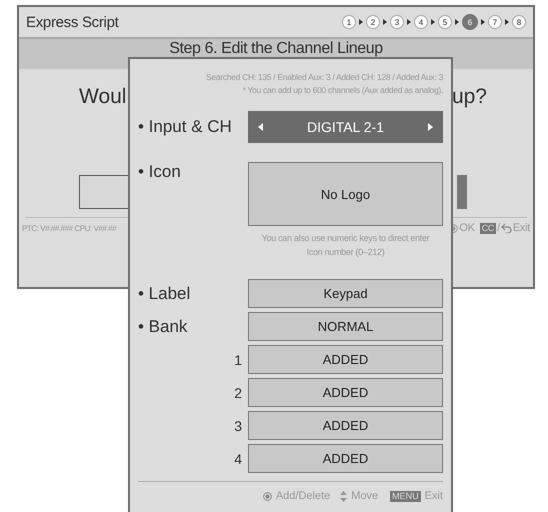 The height and width of the screenshot is (512, 548). I want to click on move-hint: Move, so click(364, 496).